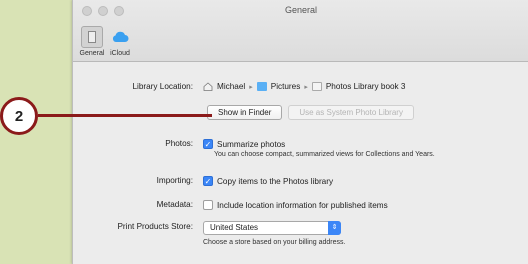 This screenshot has width=528, height=264. I want to click on select-arrows-icon: ⇕, so click(334, 228).